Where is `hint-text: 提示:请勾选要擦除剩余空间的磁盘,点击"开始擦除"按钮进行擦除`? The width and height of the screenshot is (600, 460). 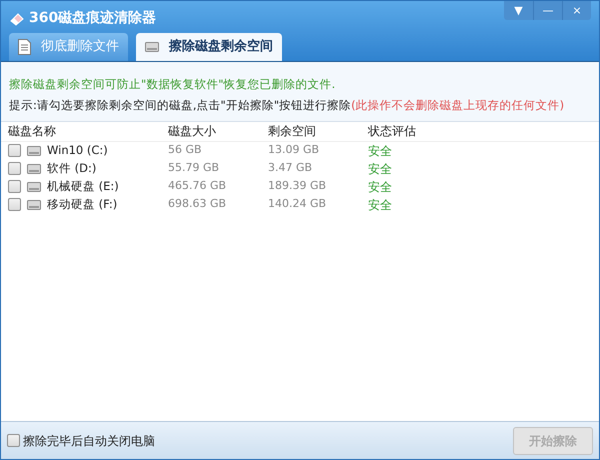 hint-text: 提示:请勾选要擦除剩余空间的磁盘,点击"开始擦除"按钮进行擦除 is located at coordinates (180, 105).